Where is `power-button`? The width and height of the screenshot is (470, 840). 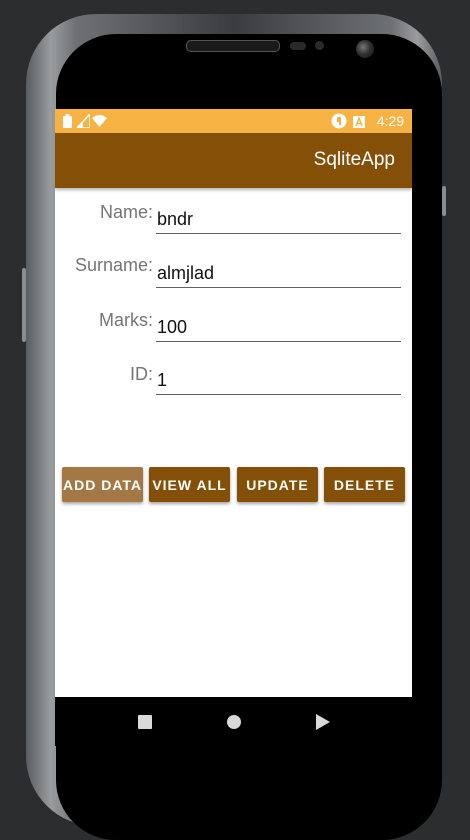 power-button is located at coordinates (444, 201).